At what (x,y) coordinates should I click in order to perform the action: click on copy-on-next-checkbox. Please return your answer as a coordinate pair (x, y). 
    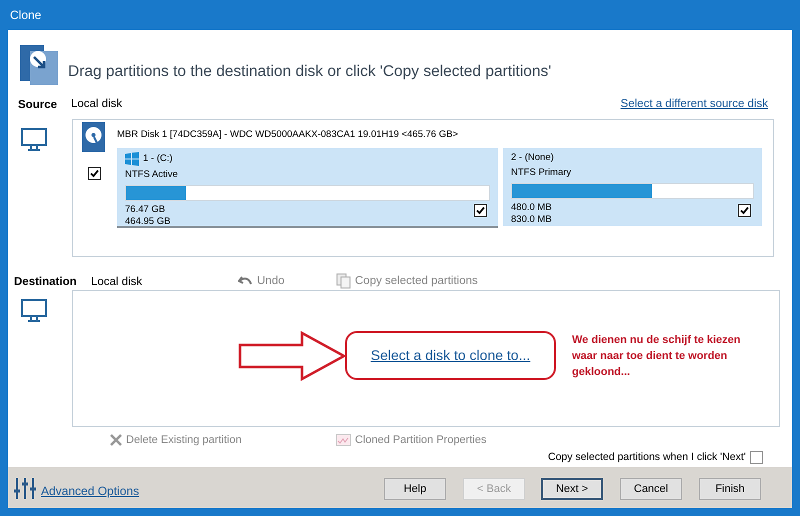
    Looking at the image, I should click on (756, 457).